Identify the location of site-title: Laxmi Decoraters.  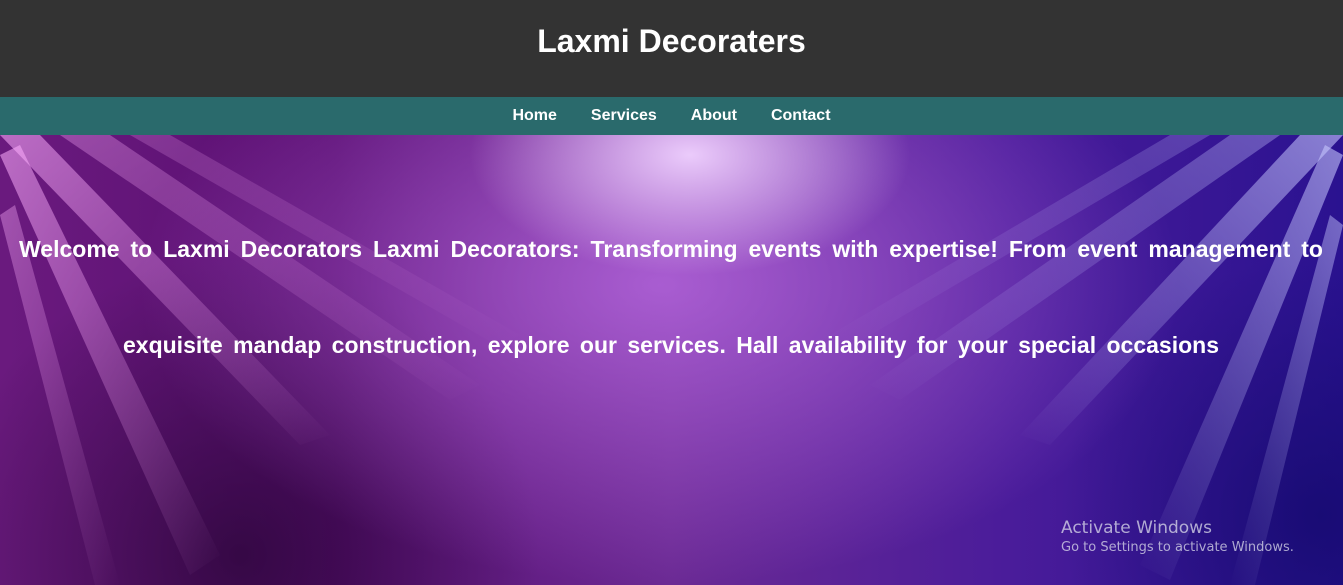
(671, 41).